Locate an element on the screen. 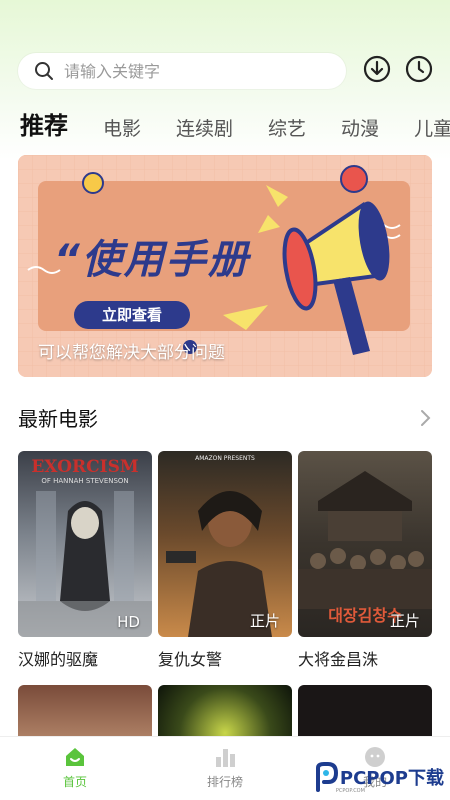  search-box is located at coordinates (182, 71).